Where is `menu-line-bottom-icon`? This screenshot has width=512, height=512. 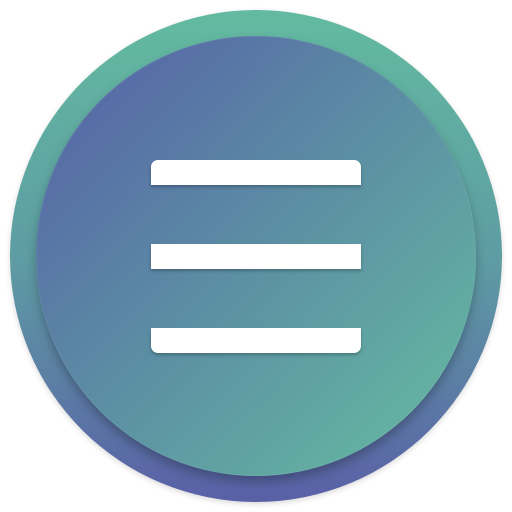
menu-line-bottom-icon is located at coordinates (256, 340).